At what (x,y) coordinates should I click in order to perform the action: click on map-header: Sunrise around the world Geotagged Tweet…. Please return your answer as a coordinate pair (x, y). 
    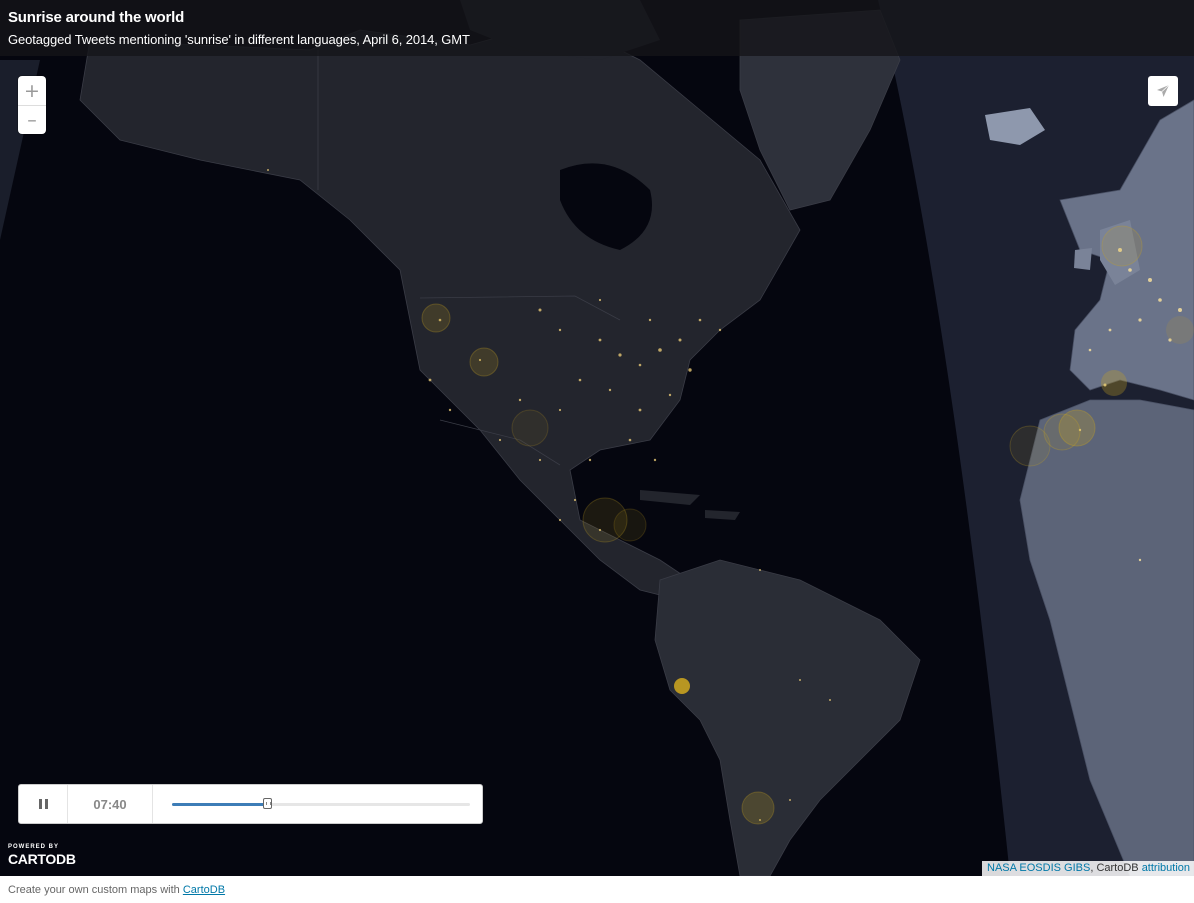
    Looking at the image, I should click on (597, 28).